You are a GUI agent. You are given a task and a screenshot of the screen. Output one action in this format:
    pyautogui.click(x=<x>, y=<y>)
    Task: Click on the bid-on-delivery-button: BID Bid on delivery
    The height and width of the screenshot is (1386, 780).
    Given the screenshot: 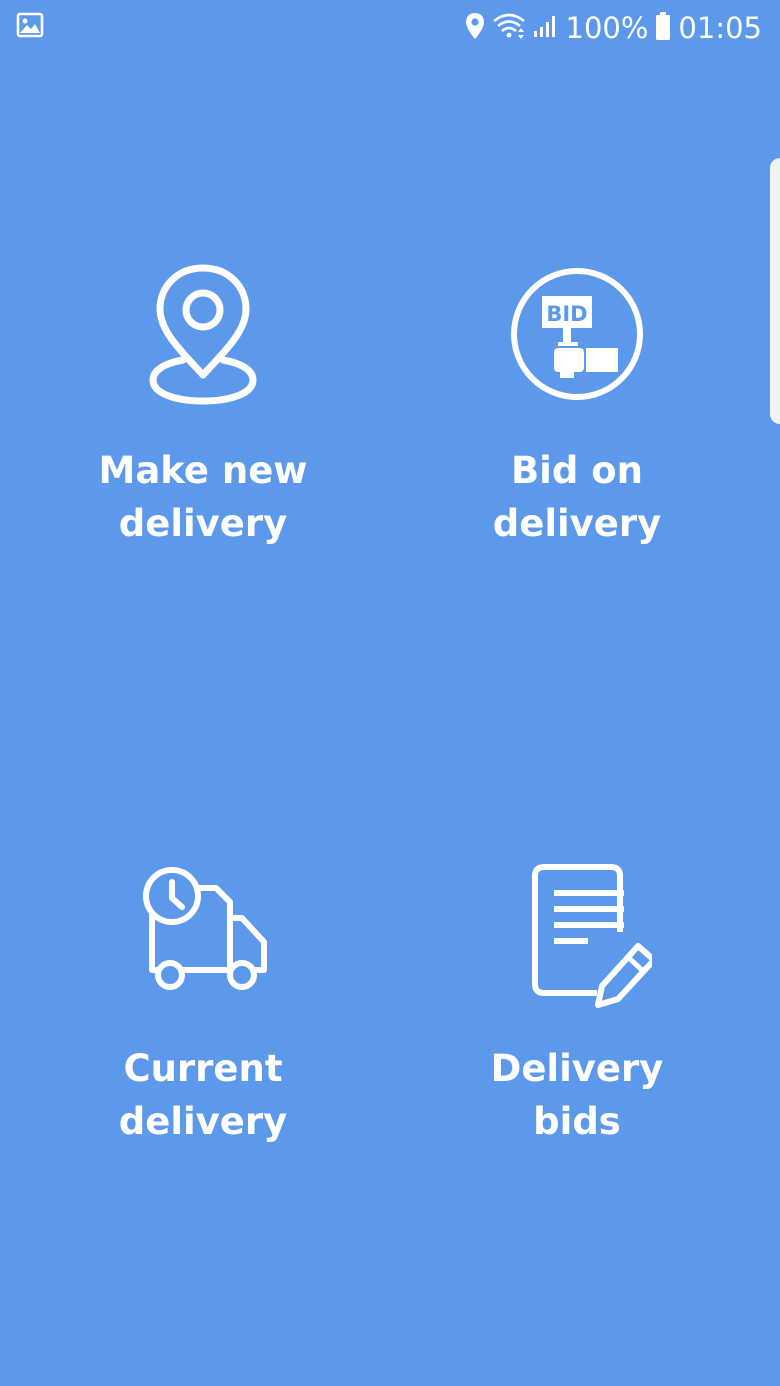 What is the action you would take?
    pyautogui.click(x=577, y=420)
    